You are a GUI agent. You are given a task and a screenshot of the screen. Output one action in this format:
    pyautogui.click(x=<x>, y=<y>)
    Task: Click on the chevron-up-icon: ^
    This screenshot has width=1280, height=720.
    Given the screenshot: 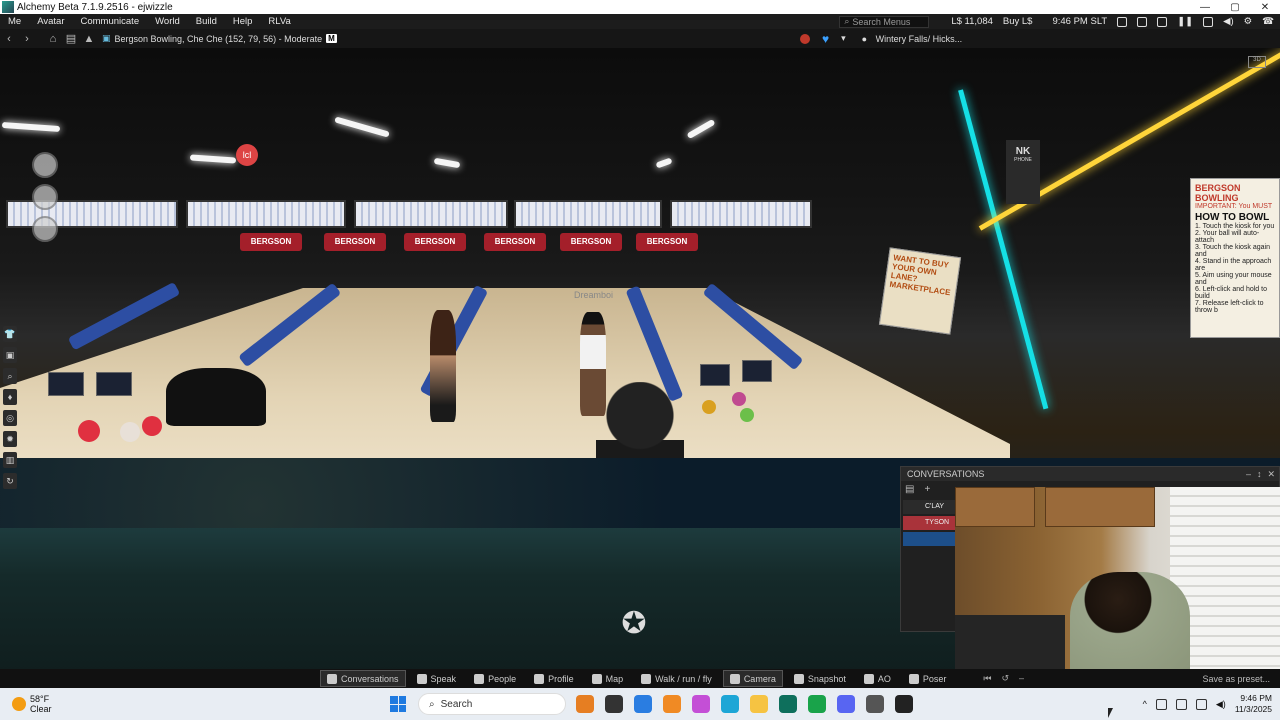 What is the action you would take?
    pyautogui.click(x=1145, y=704)
    